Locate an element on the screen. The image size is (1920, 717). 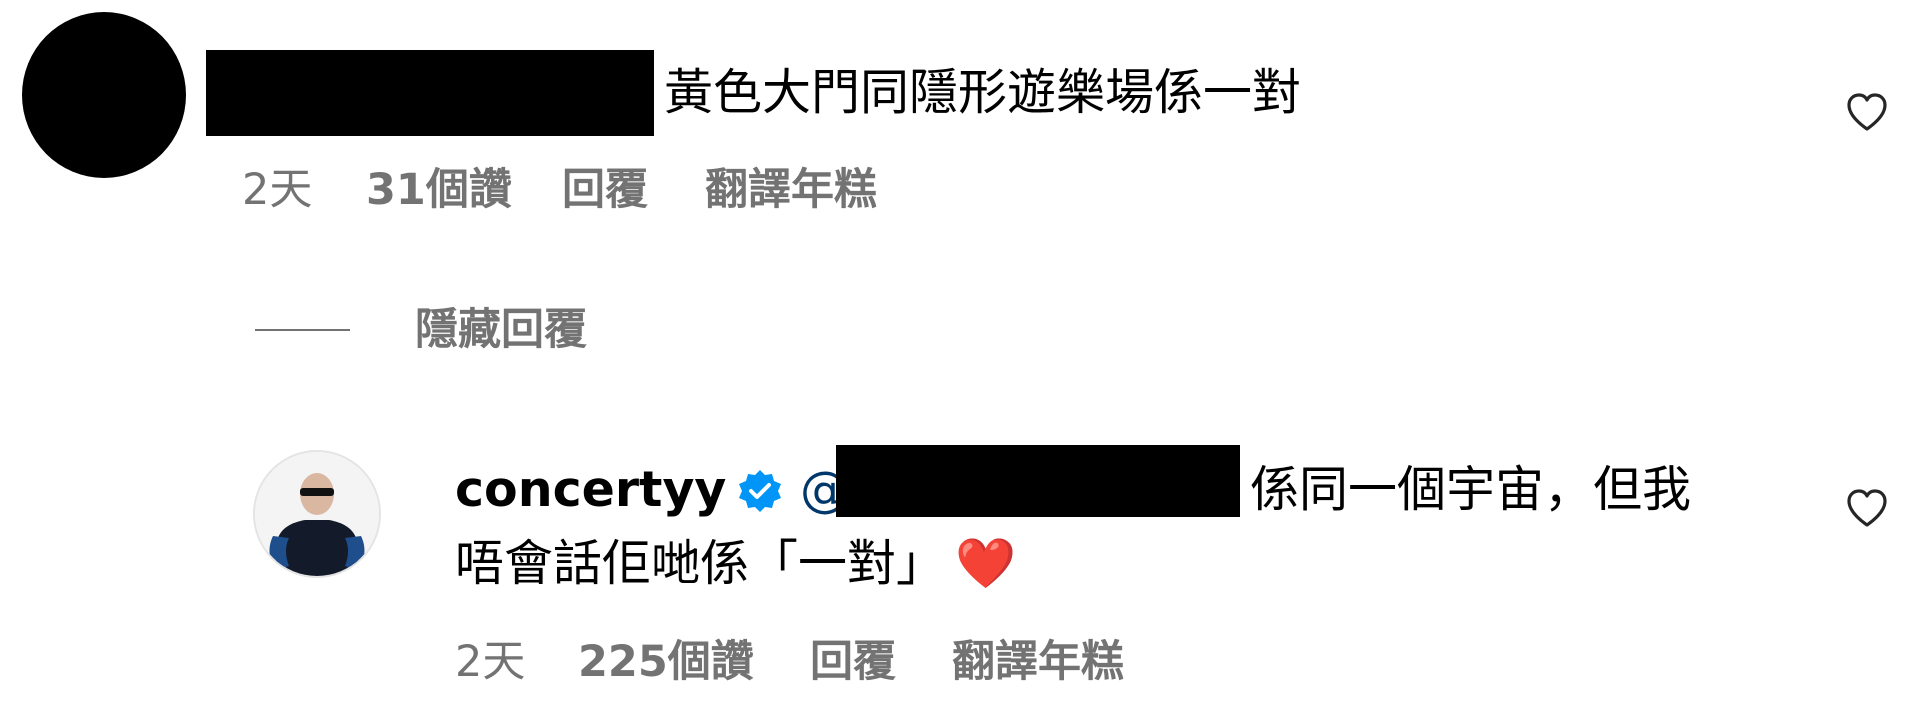
comment-text: 黃色大門同隱形遊樂場係一對 is located at coordinates (983, 92).